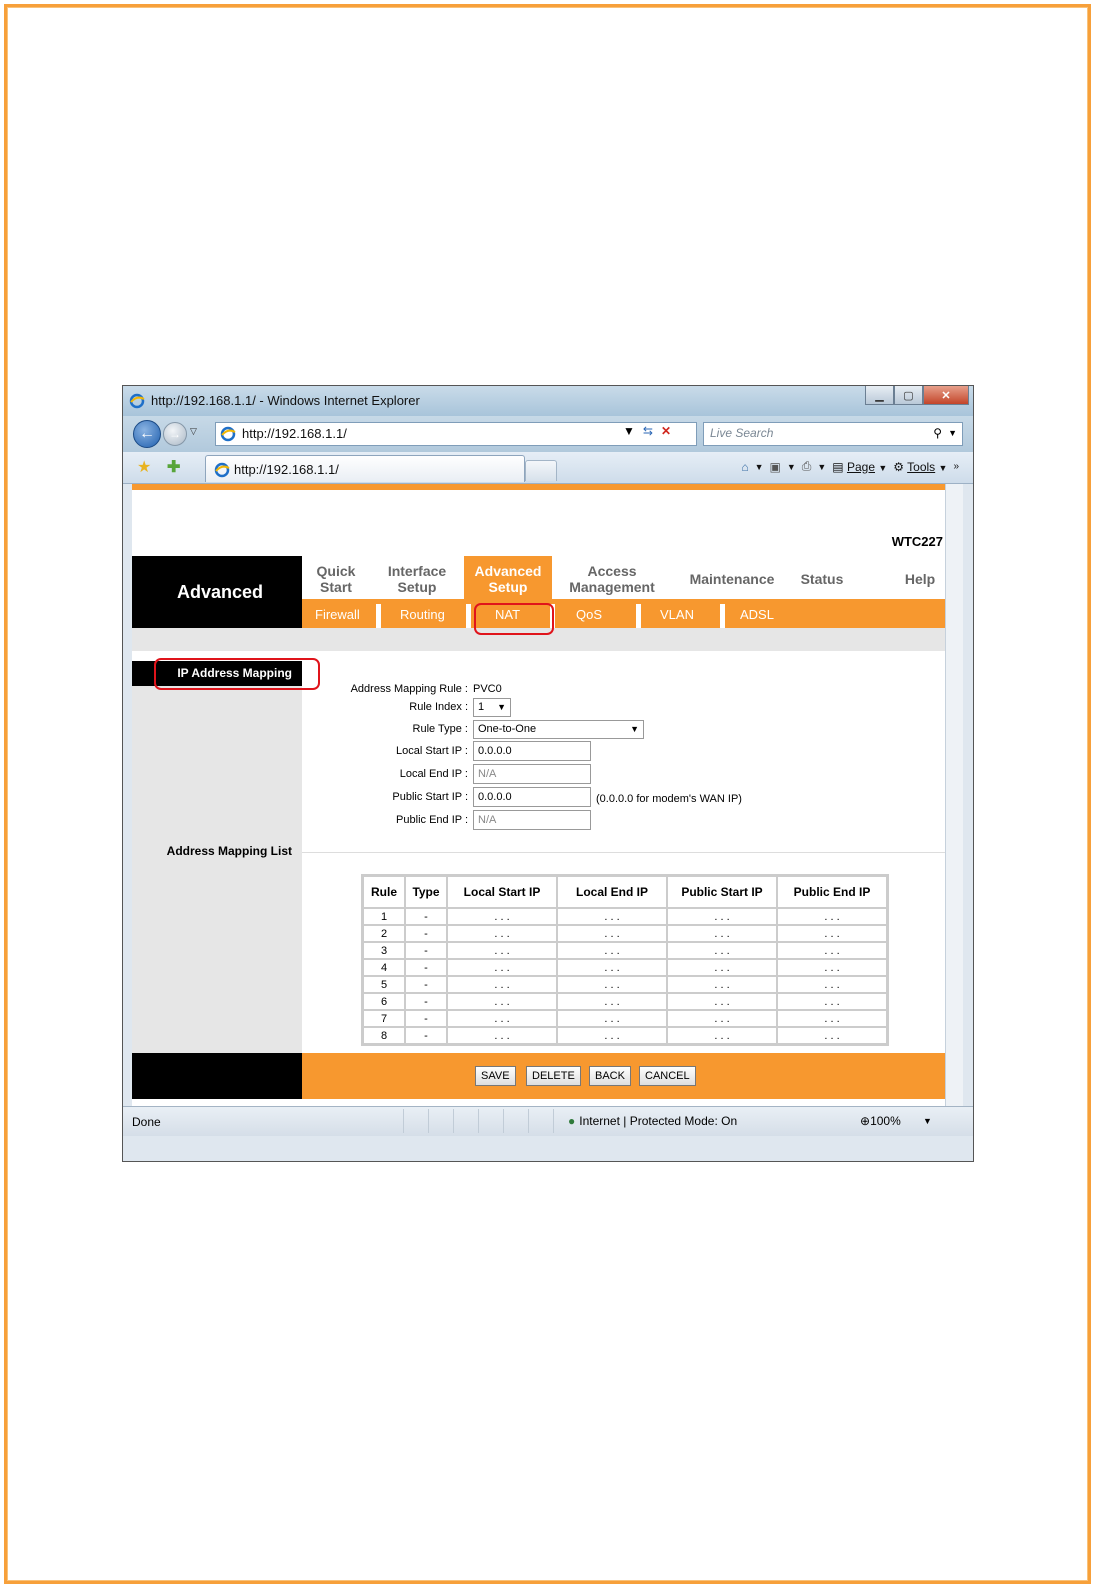  Describe the element at coordinates (532, 797) in the screenshot. I see `public-start-ip-input: 0.0.0.0` at that location.